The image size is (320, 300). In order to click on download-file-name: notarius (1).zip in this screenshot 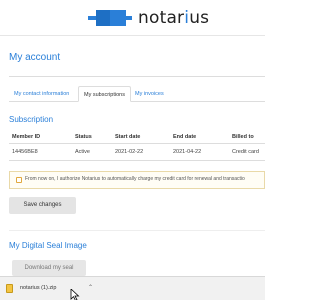, I will do `click(38, 288)`.